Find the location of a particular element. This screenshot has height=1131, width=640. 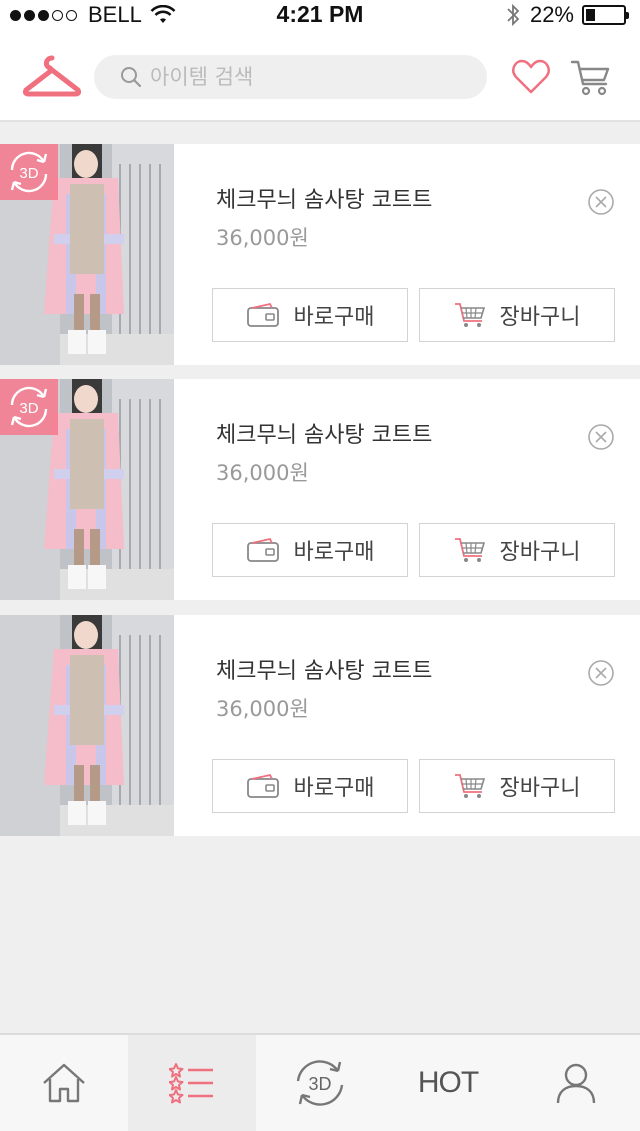

app-header is located at coordinates (320, 77).